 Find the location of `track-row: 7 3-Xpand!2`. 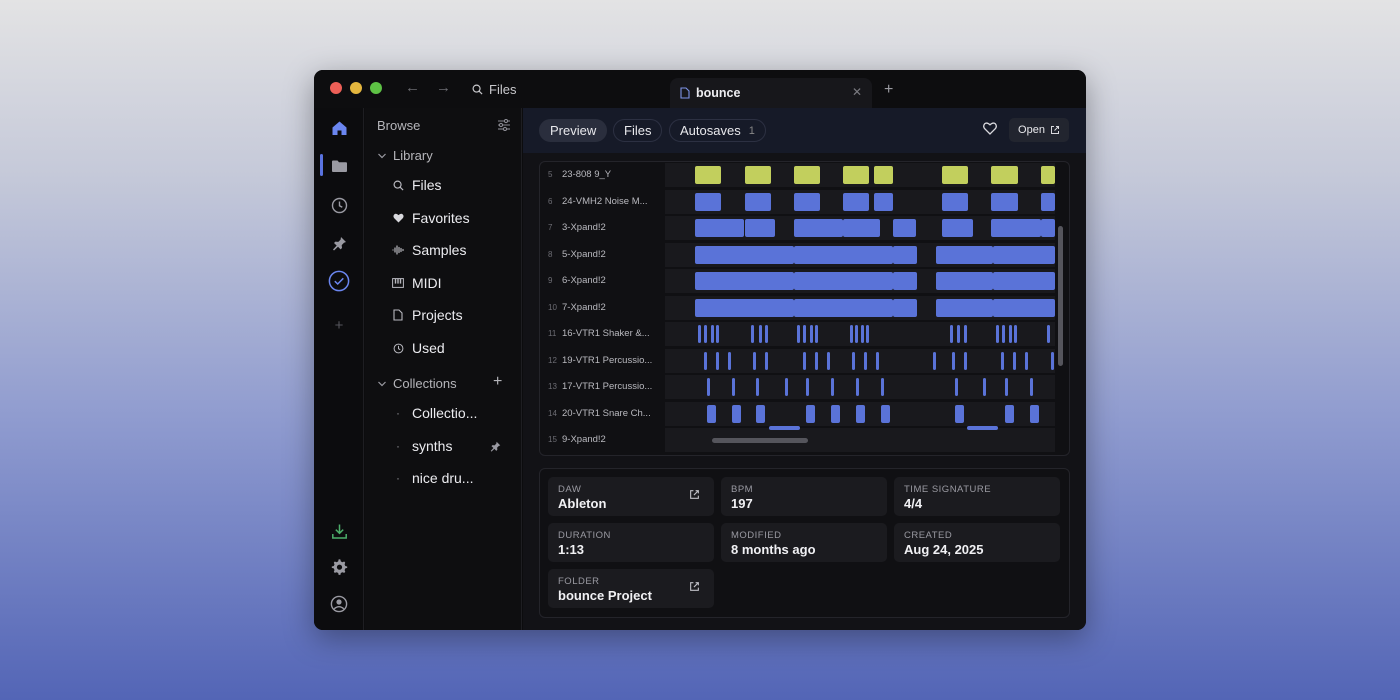

track-row: 7 3-Xpand!2 is located at coordinates (804, 228).